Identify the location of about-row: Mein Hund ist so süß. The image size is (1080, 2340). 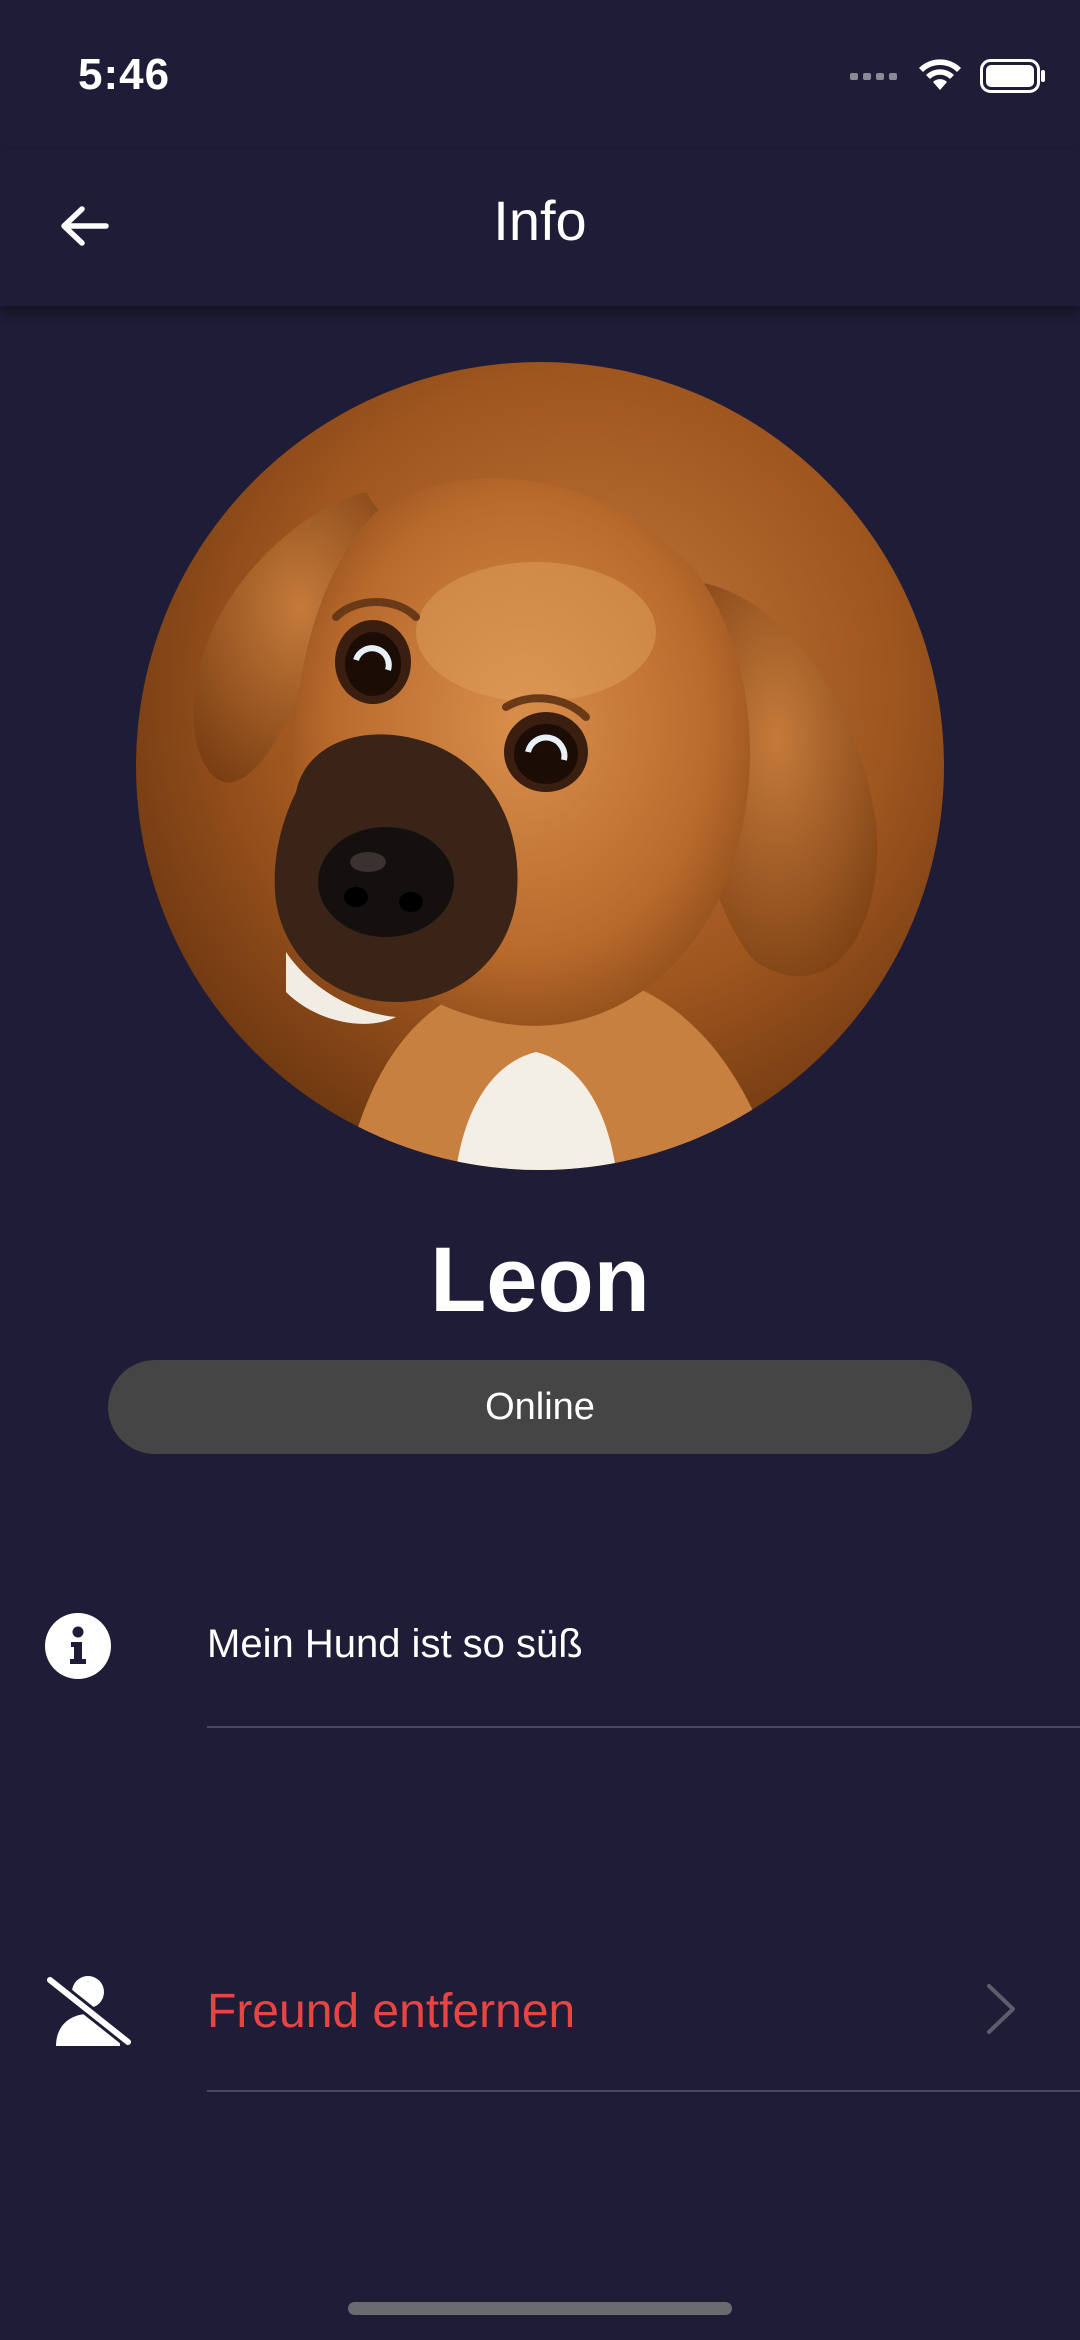
(540, 1645).